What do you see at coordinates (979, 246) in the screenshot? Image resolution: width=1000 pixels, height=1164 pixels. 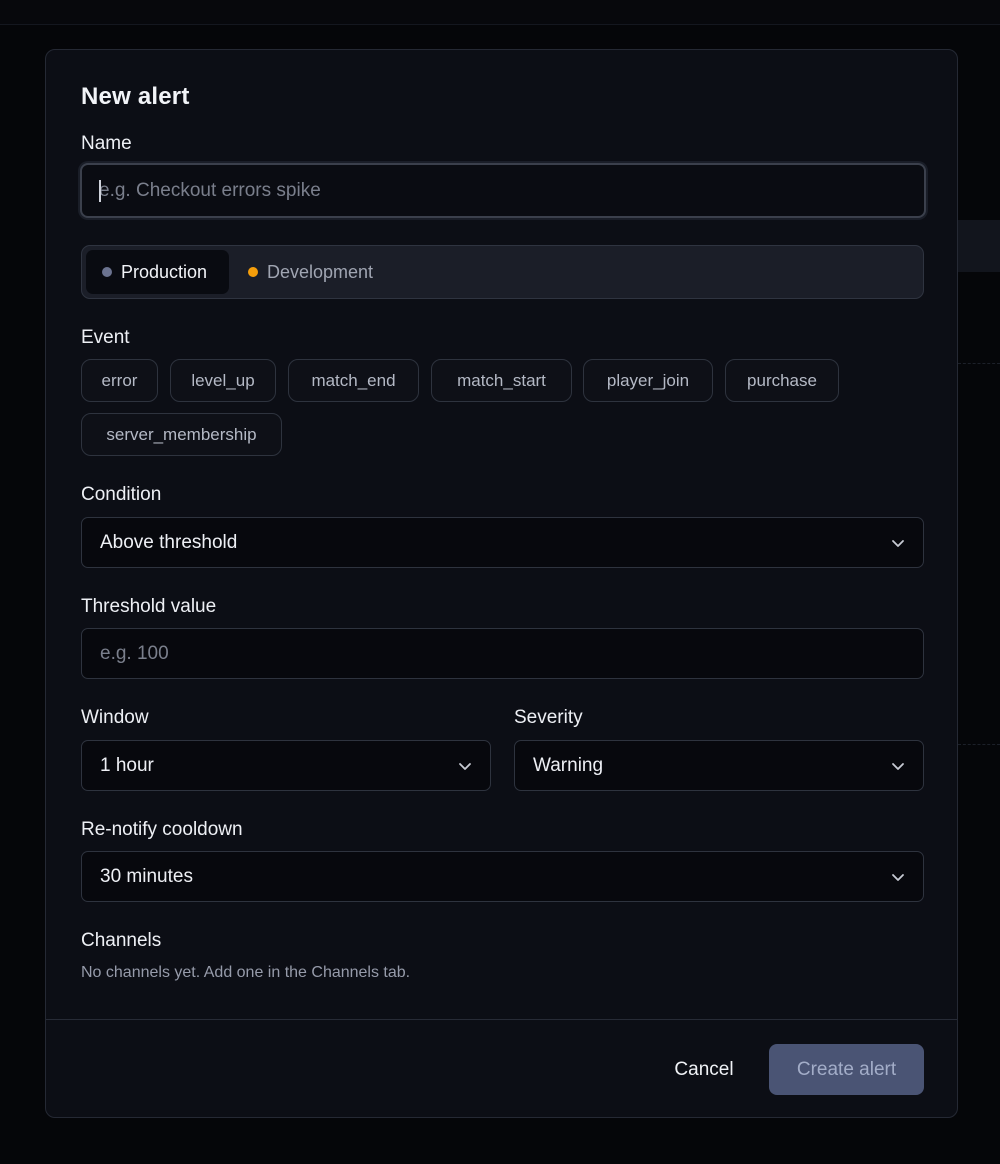 I see `background-panel` at bounding box center [979, 246].